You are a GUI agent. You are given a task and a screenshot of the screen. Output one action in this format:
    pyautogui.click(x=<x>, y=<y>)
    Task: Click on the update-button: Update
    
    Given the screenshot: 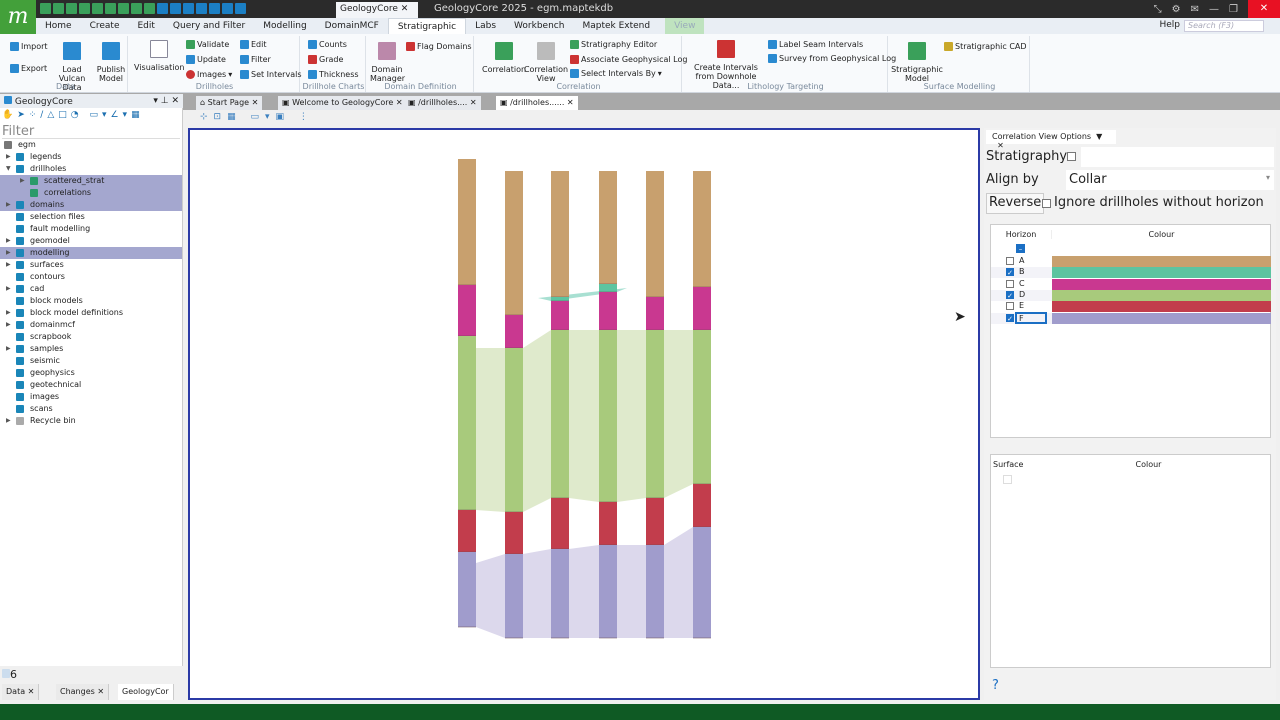 What is the action you would take?
    pyautogui.click(x=206, y=59)
    